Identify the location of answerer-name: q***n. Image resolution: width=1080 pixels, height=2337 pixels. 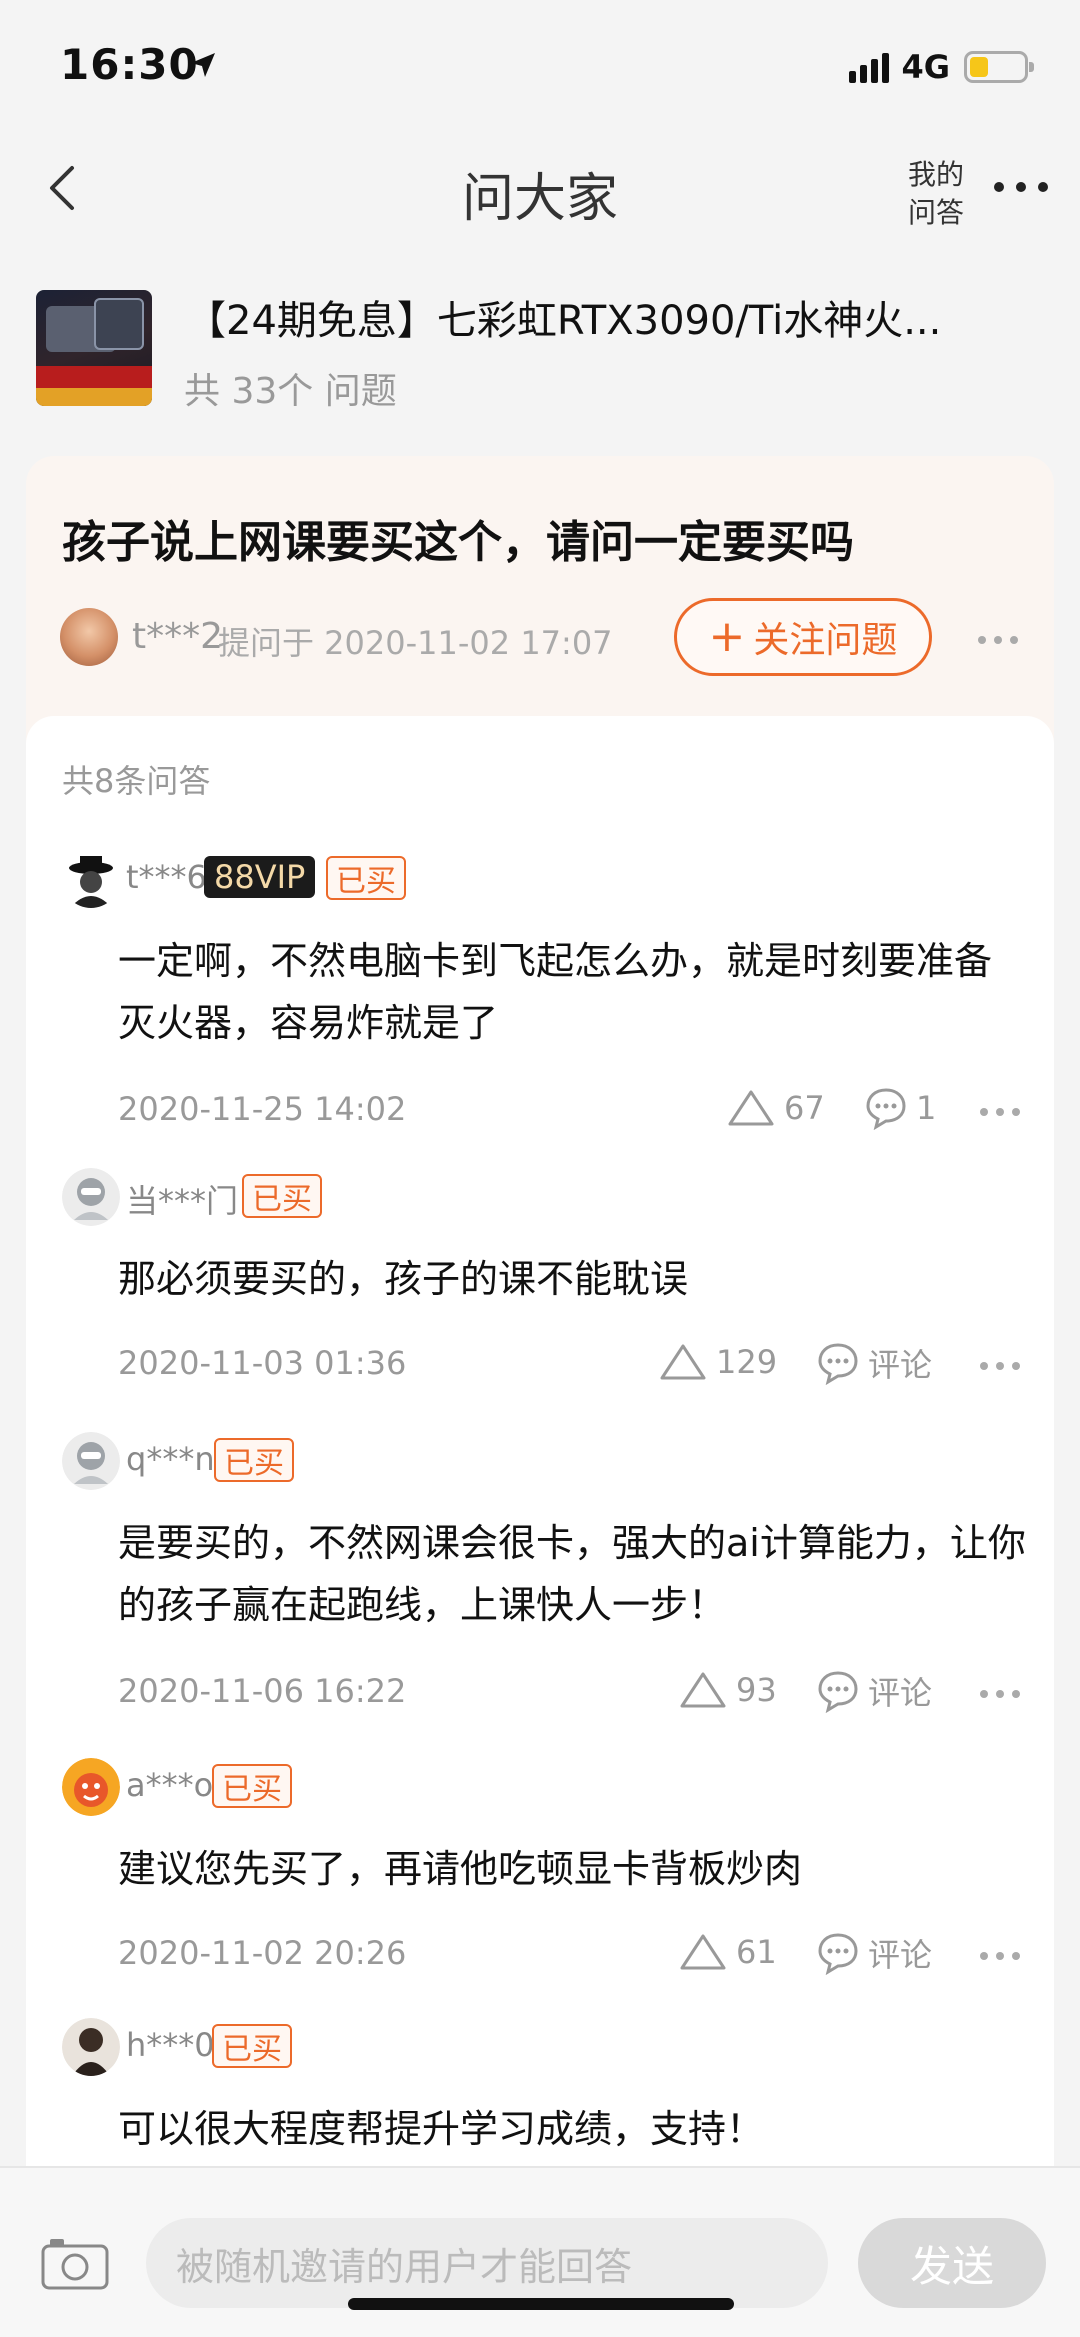
(170, 1459).